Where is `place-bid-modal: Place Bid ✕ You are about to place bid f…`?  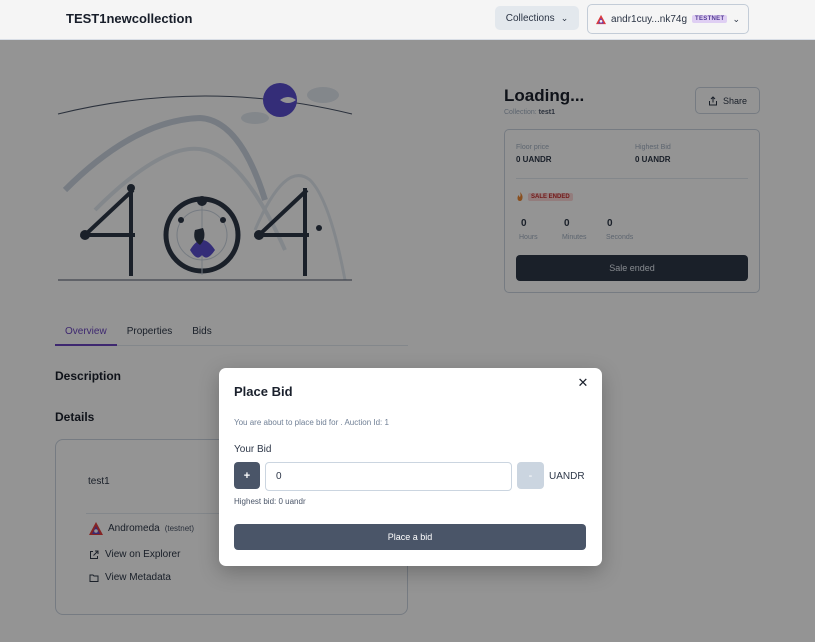 place-bid-modal: Place Bid ✕ You are about to place bid f… is located at coordinates (410, 467).